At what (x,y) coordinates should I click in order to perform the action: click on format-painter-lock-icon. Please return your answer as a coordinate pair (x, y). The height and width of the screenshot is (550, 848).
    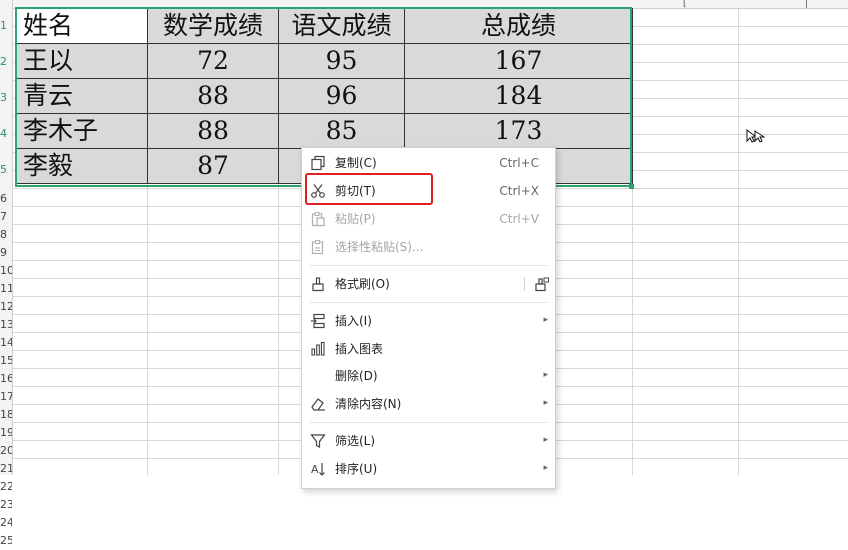
    Looking at the image, I should click on (542, 284).